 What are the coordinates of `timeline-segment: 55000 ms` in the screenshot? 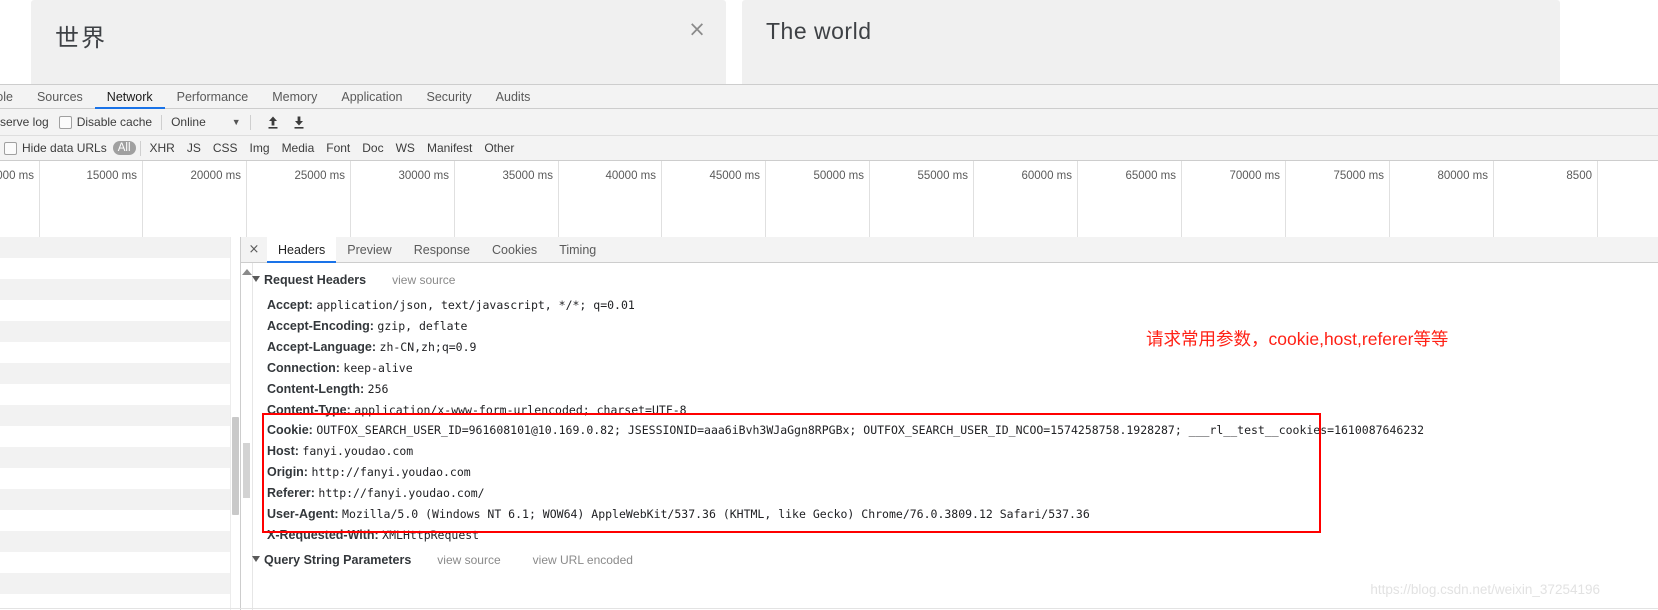 It's located at (922, 199).